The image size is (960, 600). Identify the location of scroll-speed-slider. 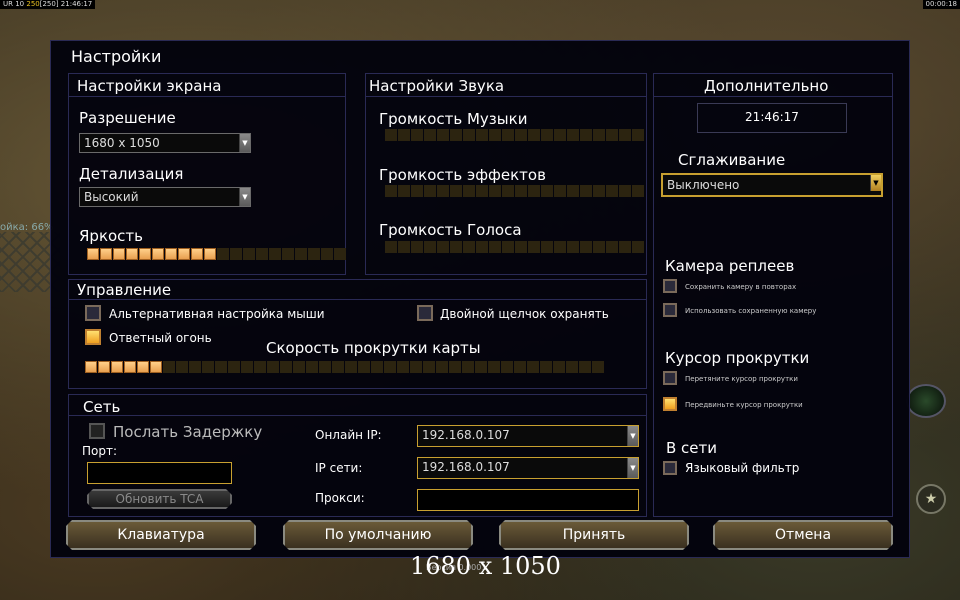
(344, 367).